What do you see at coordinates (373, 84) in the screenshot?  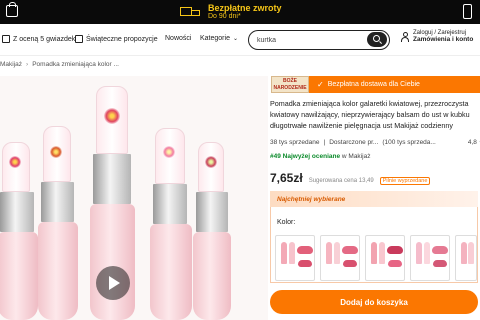 I see `free-shipping-text: Bezpłatna dostawa dla Ciebie` at bounding box center [373, 84].